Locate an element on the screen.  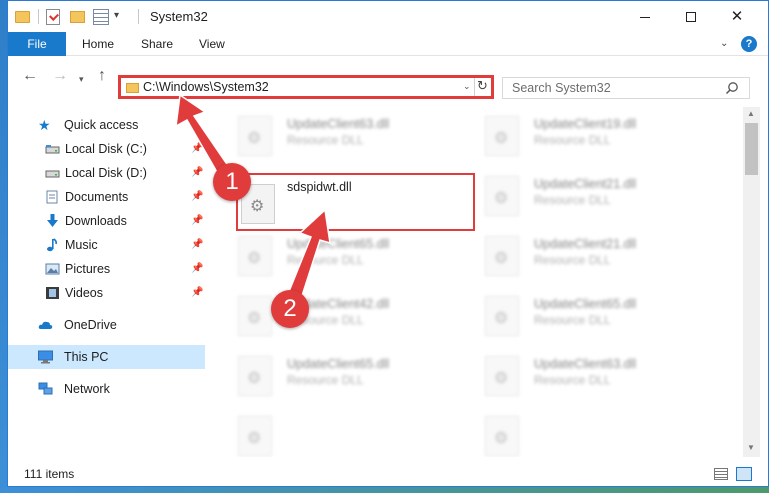
file-name: UpdateClient63.dll is located at coordinates (585, 364).